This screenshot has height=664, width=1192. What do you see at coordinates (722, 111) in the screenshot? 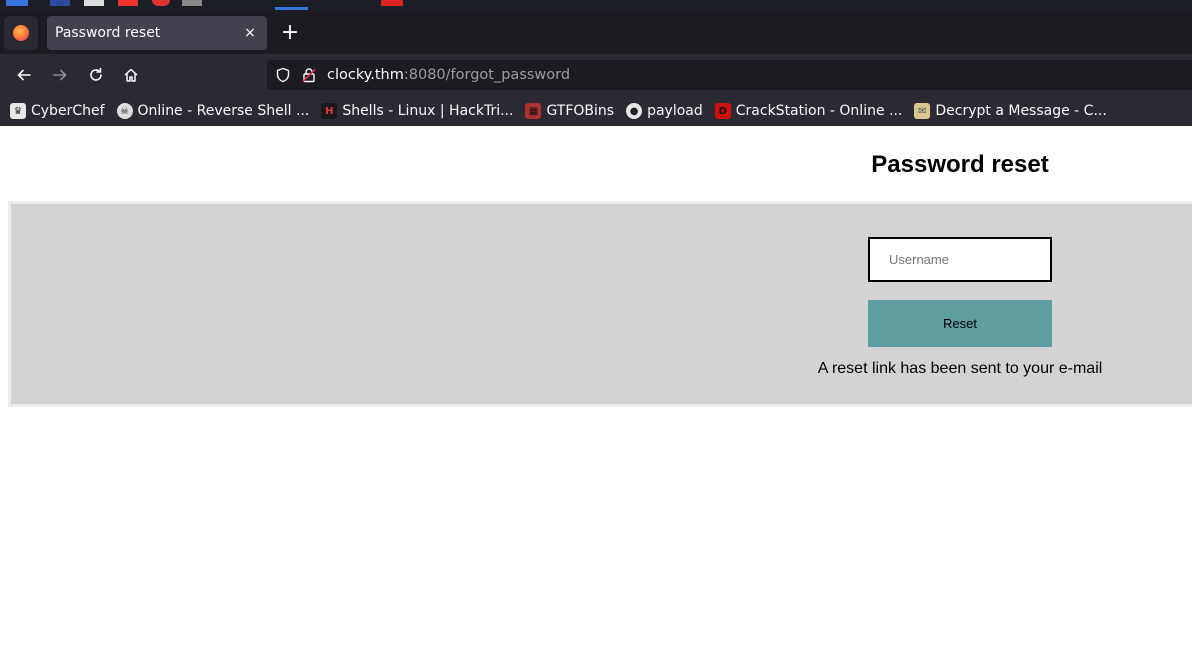
I see `crackstation-icon: D` at bounding box center [722, 111].